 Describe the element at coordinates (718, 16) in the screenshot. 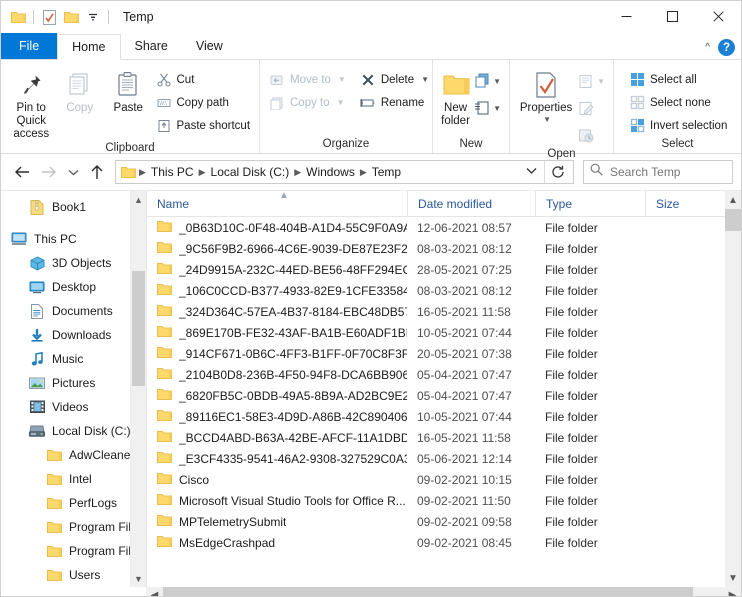

I see `close-icon` at that location.